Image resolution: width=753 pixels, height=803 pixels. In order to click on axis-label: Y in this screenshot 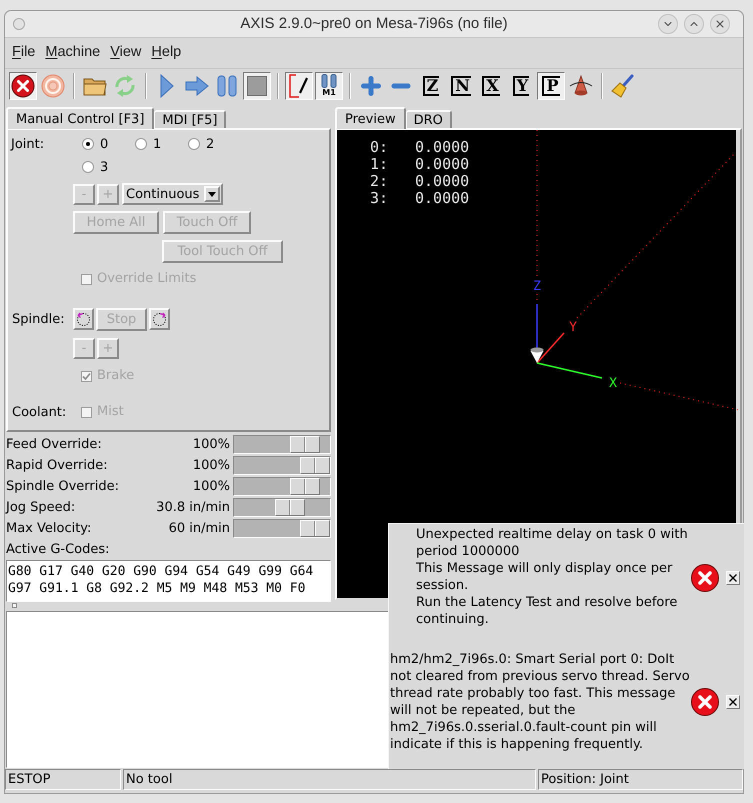, I will do `click(573, 327)`.